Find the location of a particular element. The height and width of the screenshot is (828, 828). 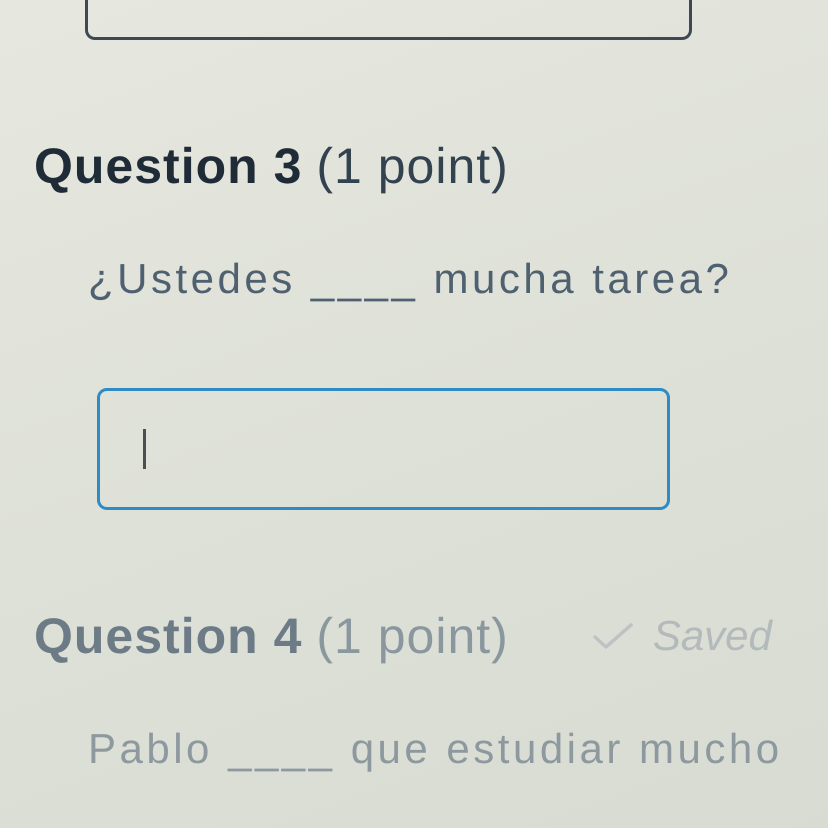

checkmark-icon is located at coordinates (612, 636).